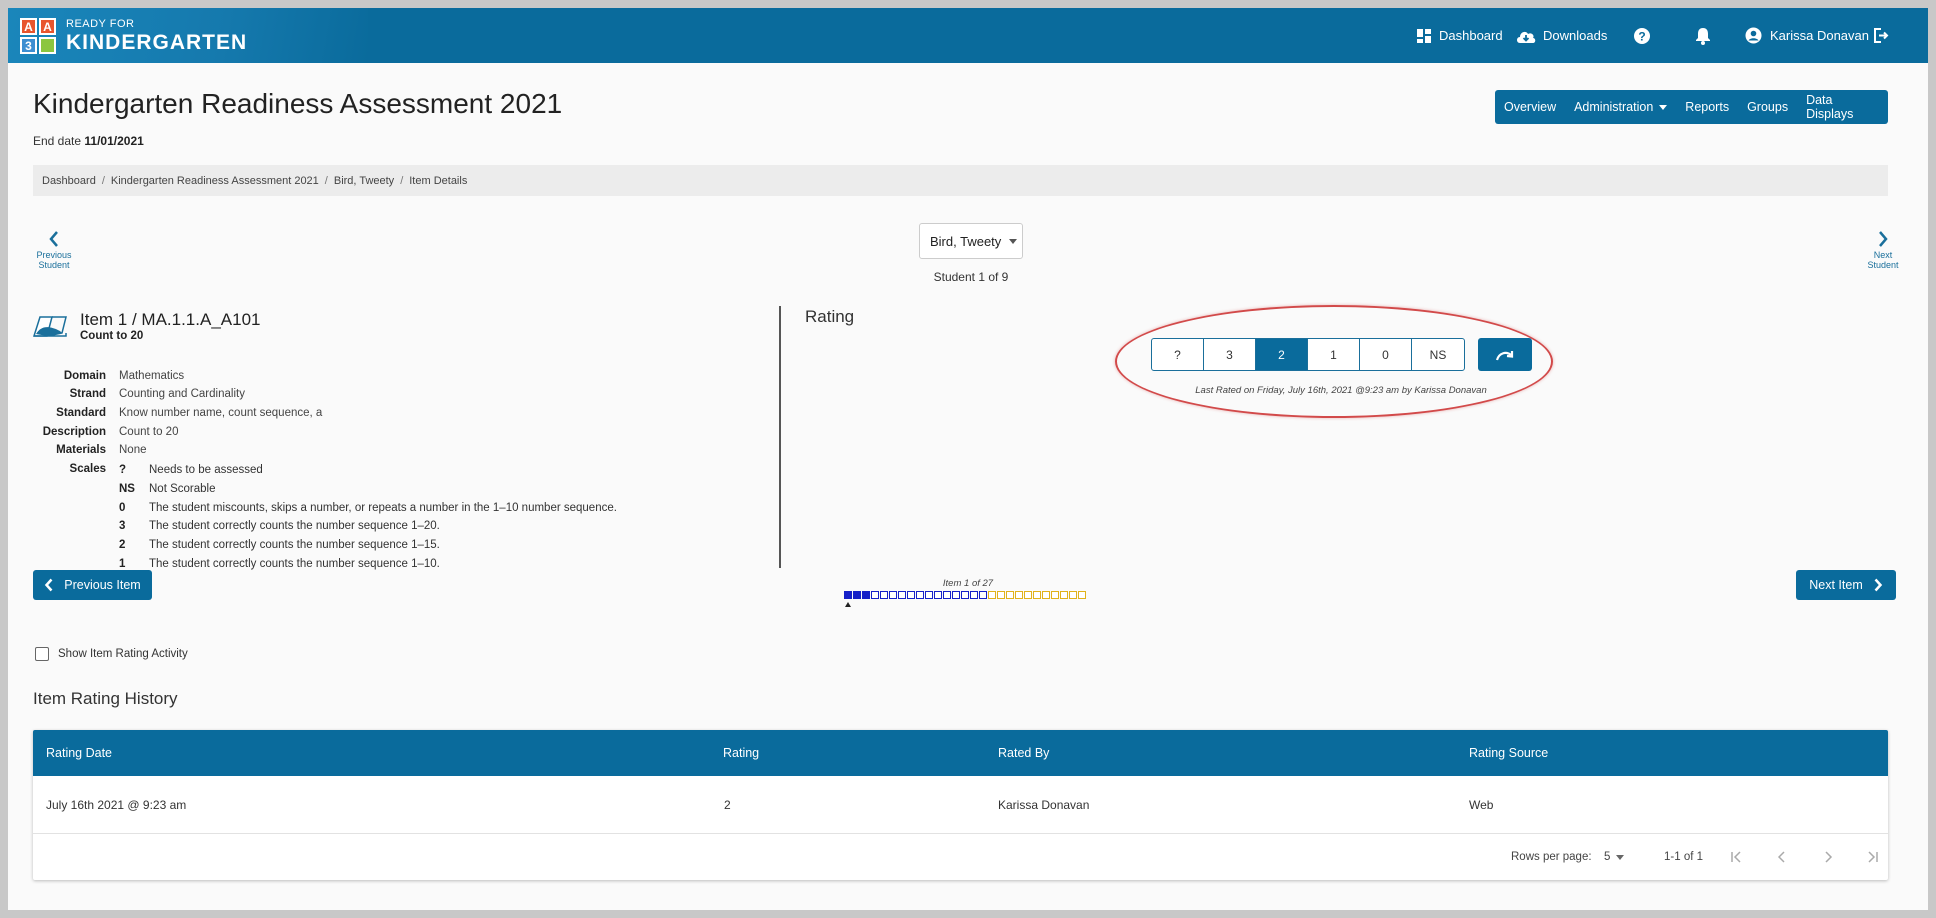 The height and width of the screenshot is (918, 1936). Describe the element at coordinates (1282, 354) in the screenshot. I see `rating-option-2: 2` at that location.